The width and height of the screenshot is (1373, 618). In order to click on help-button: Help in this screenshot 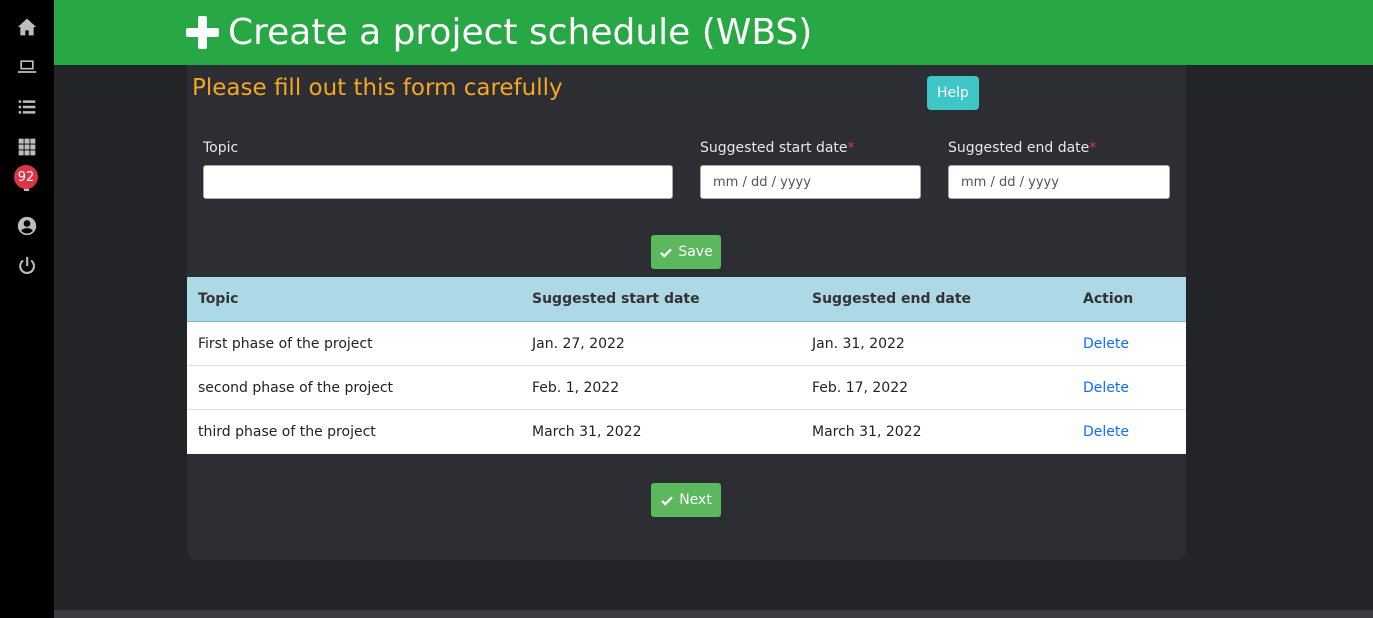, I will do `click(953, 93)`.